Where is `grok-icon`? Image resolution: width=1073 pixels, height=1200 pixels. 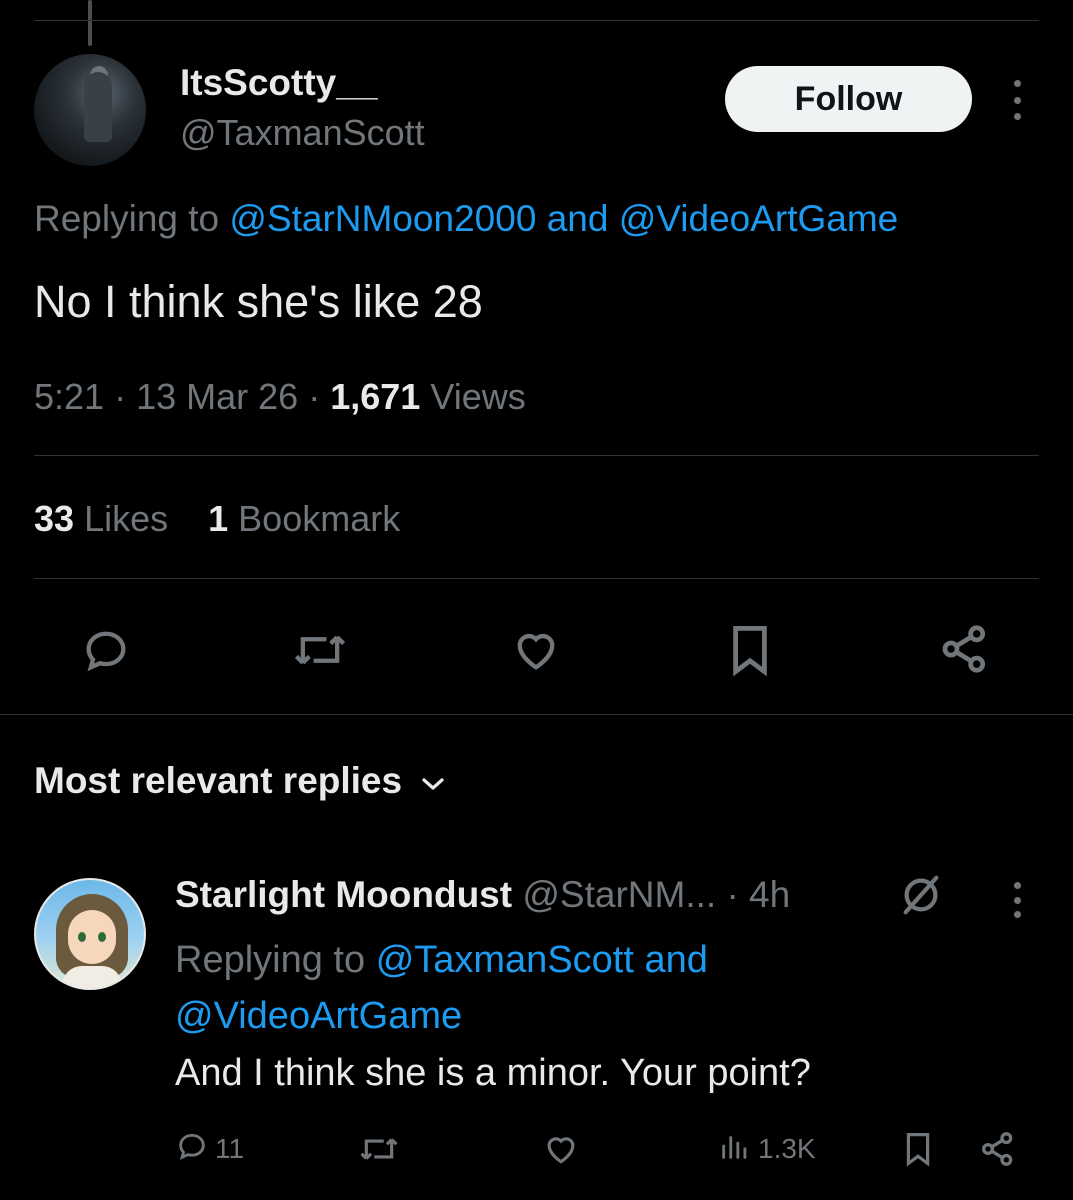
grok-icon is located at coordinates (921, 897).